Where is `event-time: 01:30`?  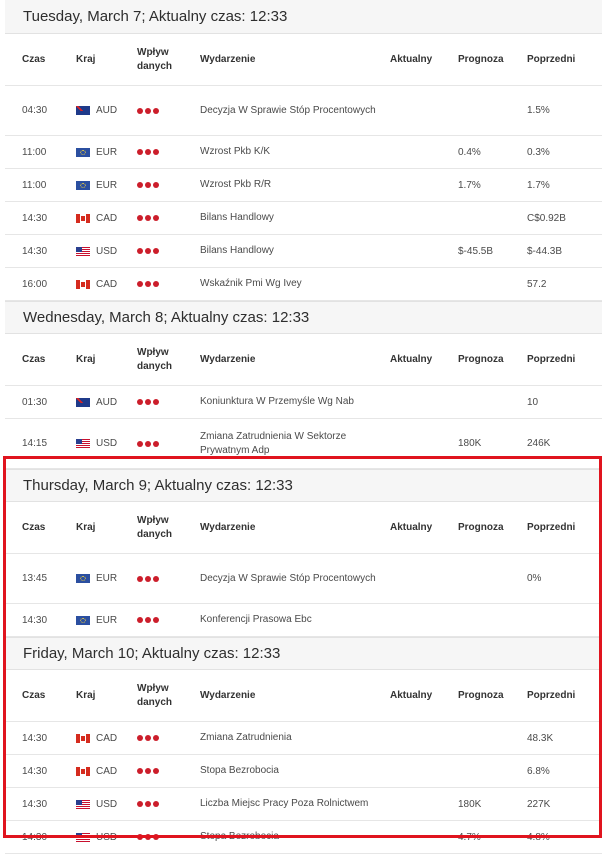 event-time: 01:30 is located at coordinates (35, 402).